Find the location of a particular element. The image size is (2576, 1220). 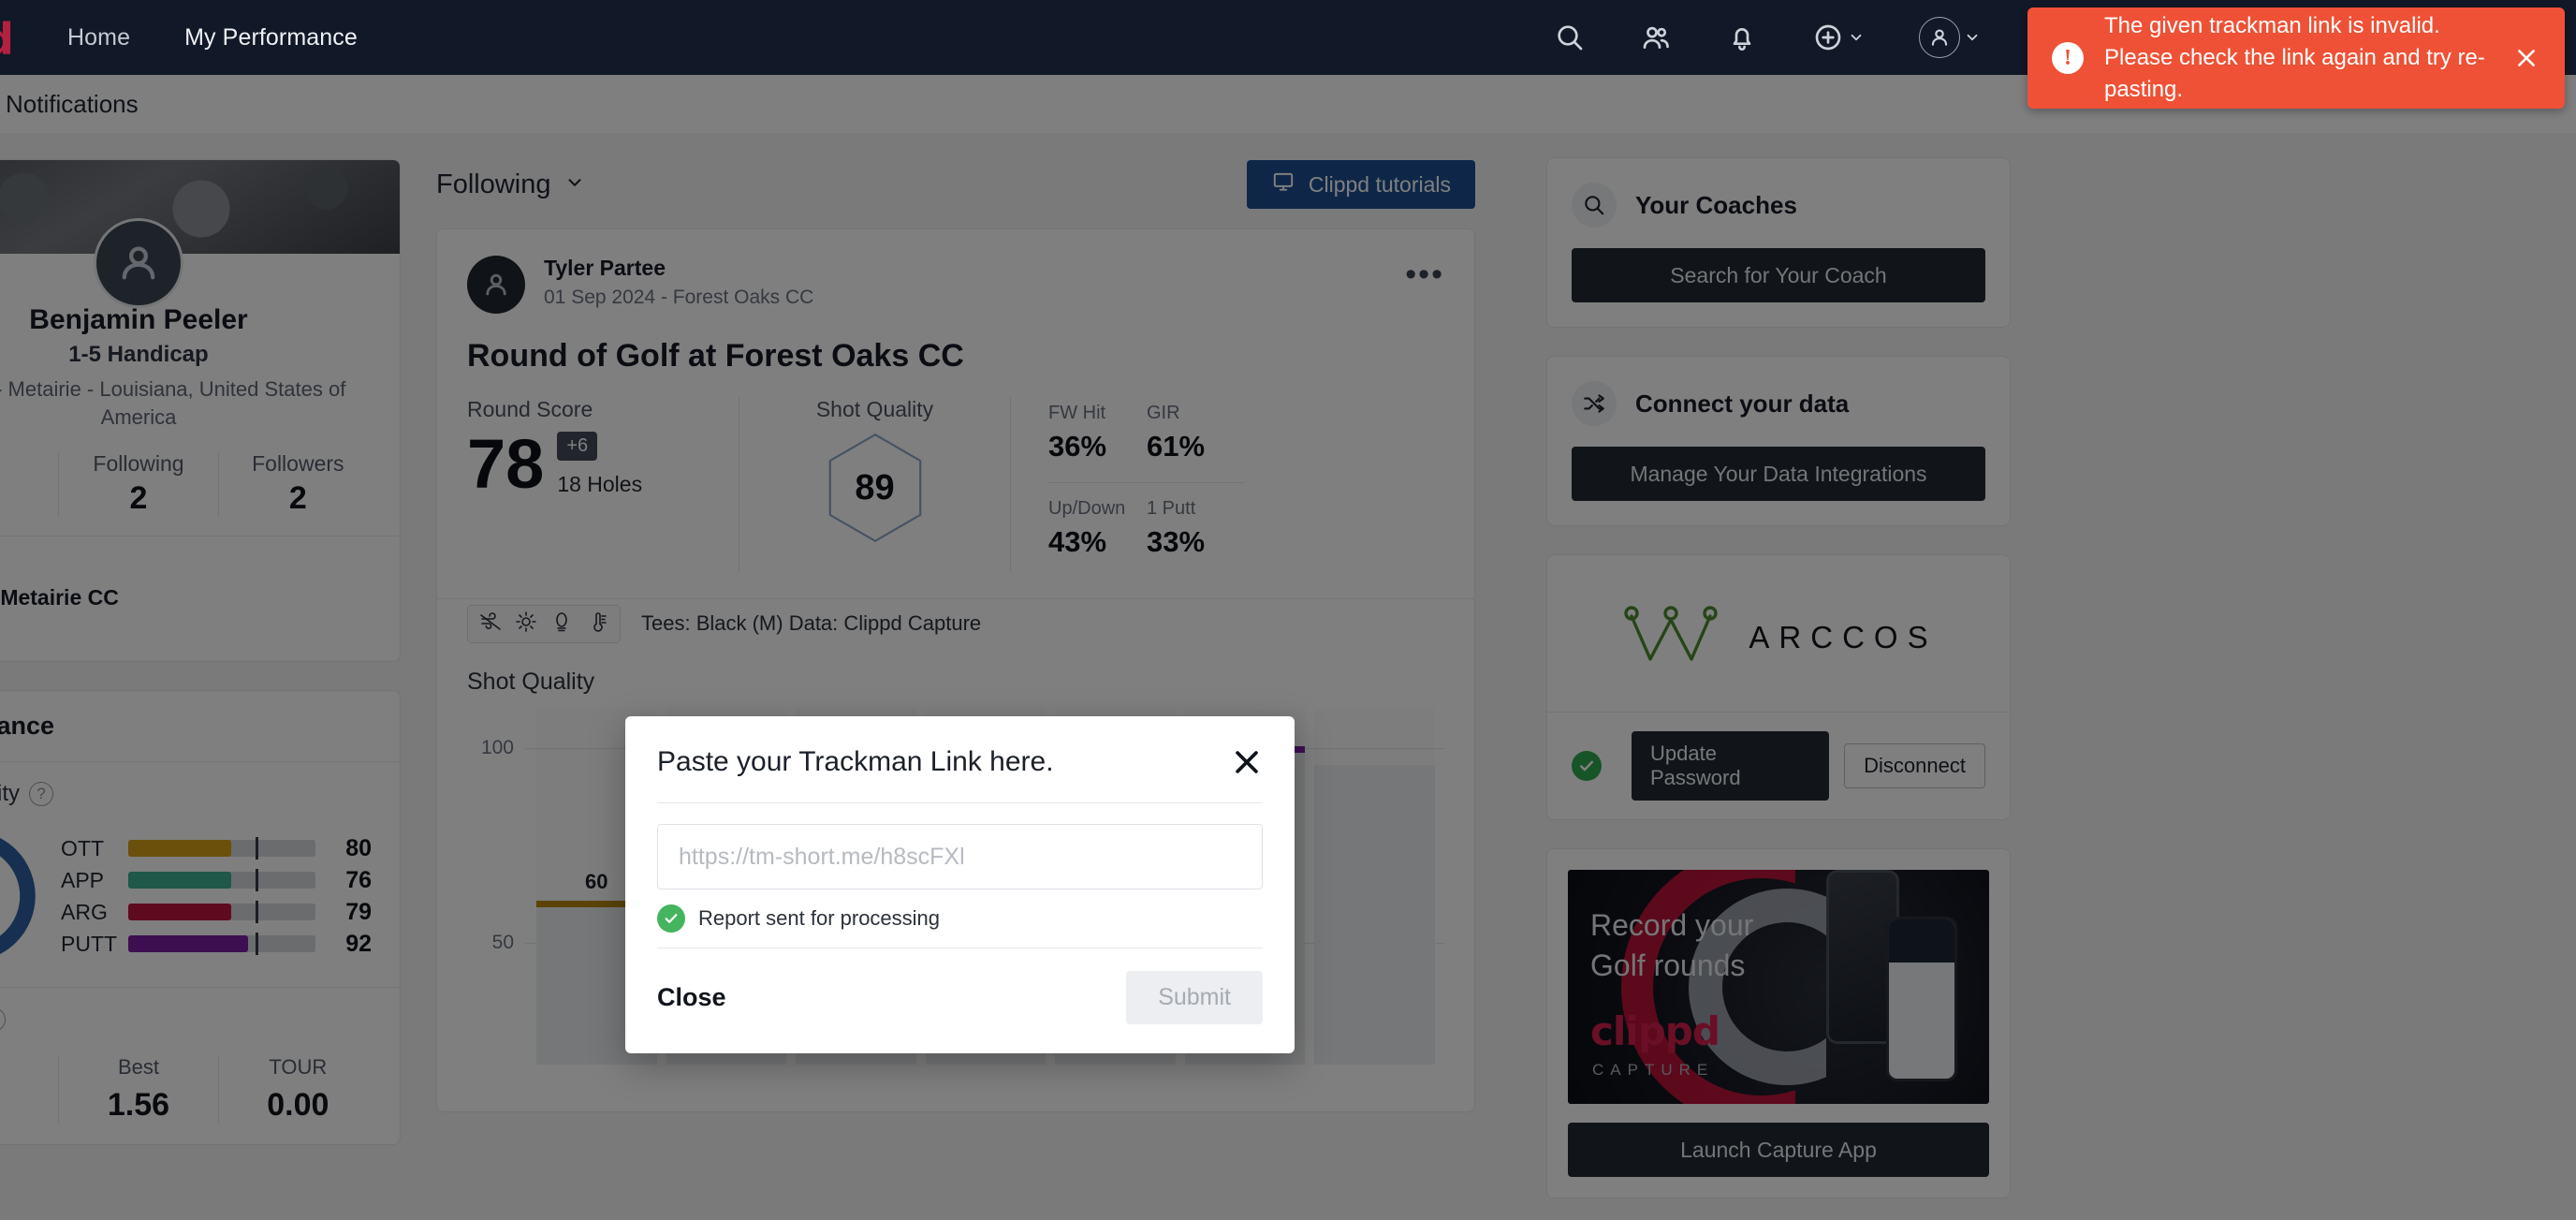

promo-phone-front is located at coordinates (1921, 999).